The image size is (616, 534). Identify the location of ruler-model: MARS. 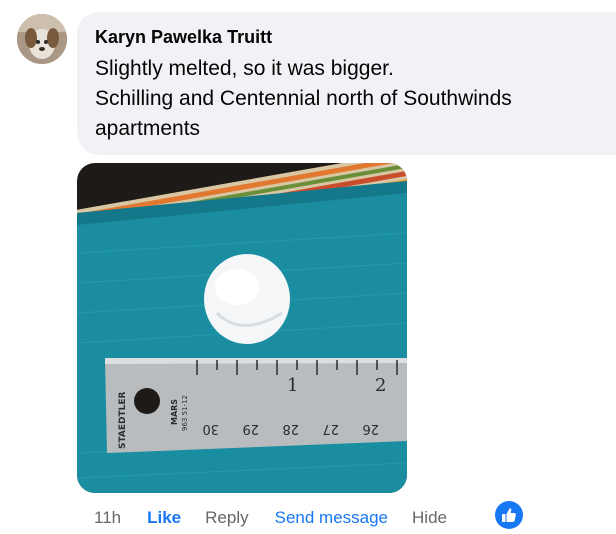
(174, 412).